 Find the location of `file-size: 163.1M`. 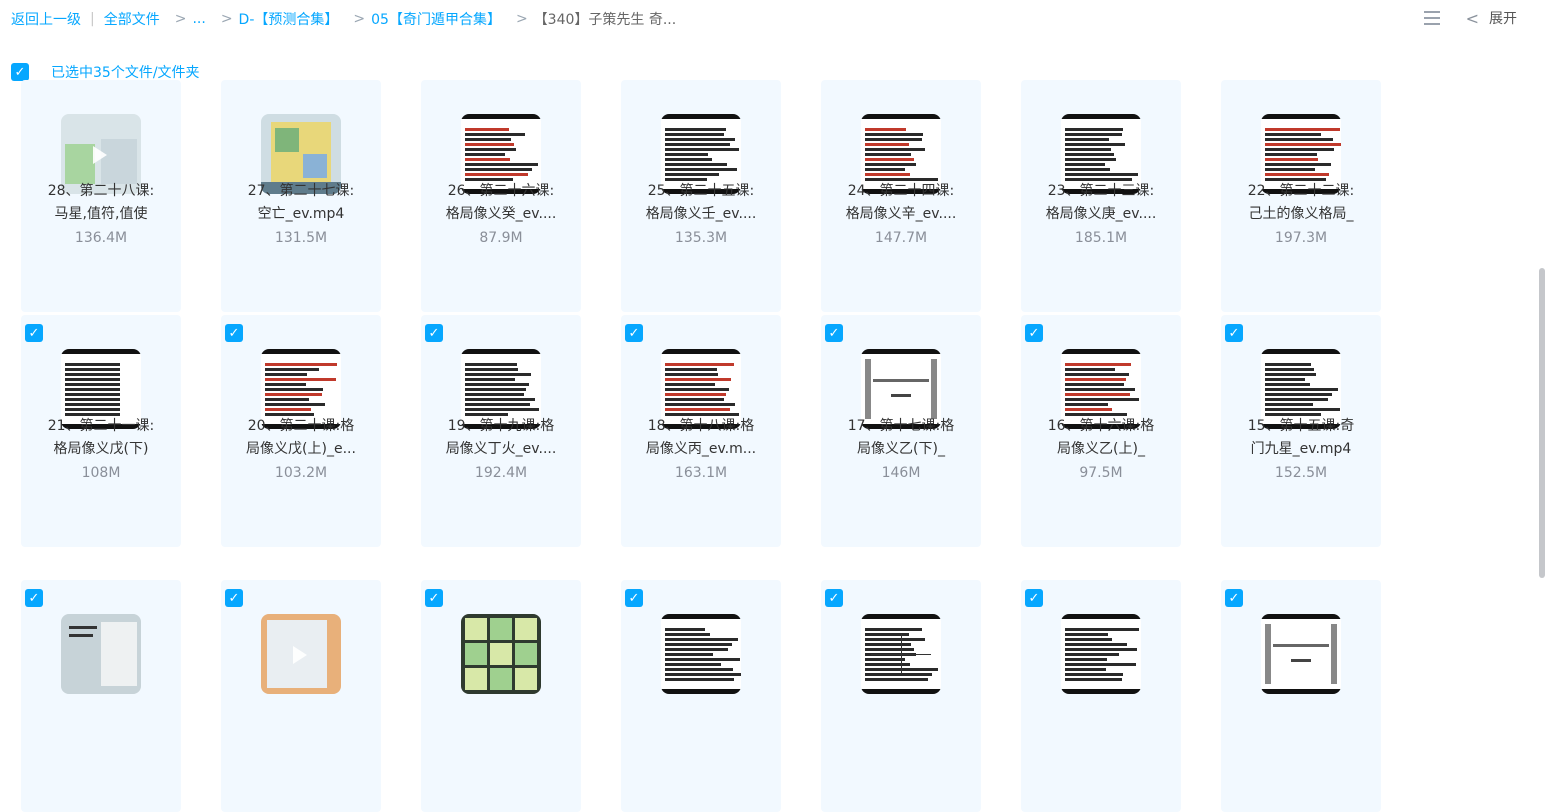

file-size: 163.1M is located at coordinates (701, 473).